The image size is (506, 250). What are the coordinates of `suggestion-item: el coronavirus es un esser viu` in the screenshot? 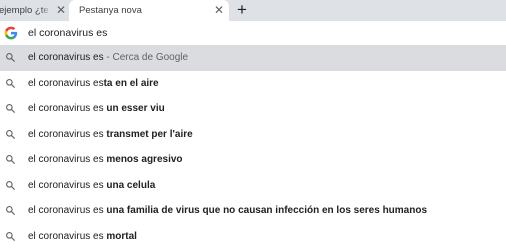 It's located at (253, 109).